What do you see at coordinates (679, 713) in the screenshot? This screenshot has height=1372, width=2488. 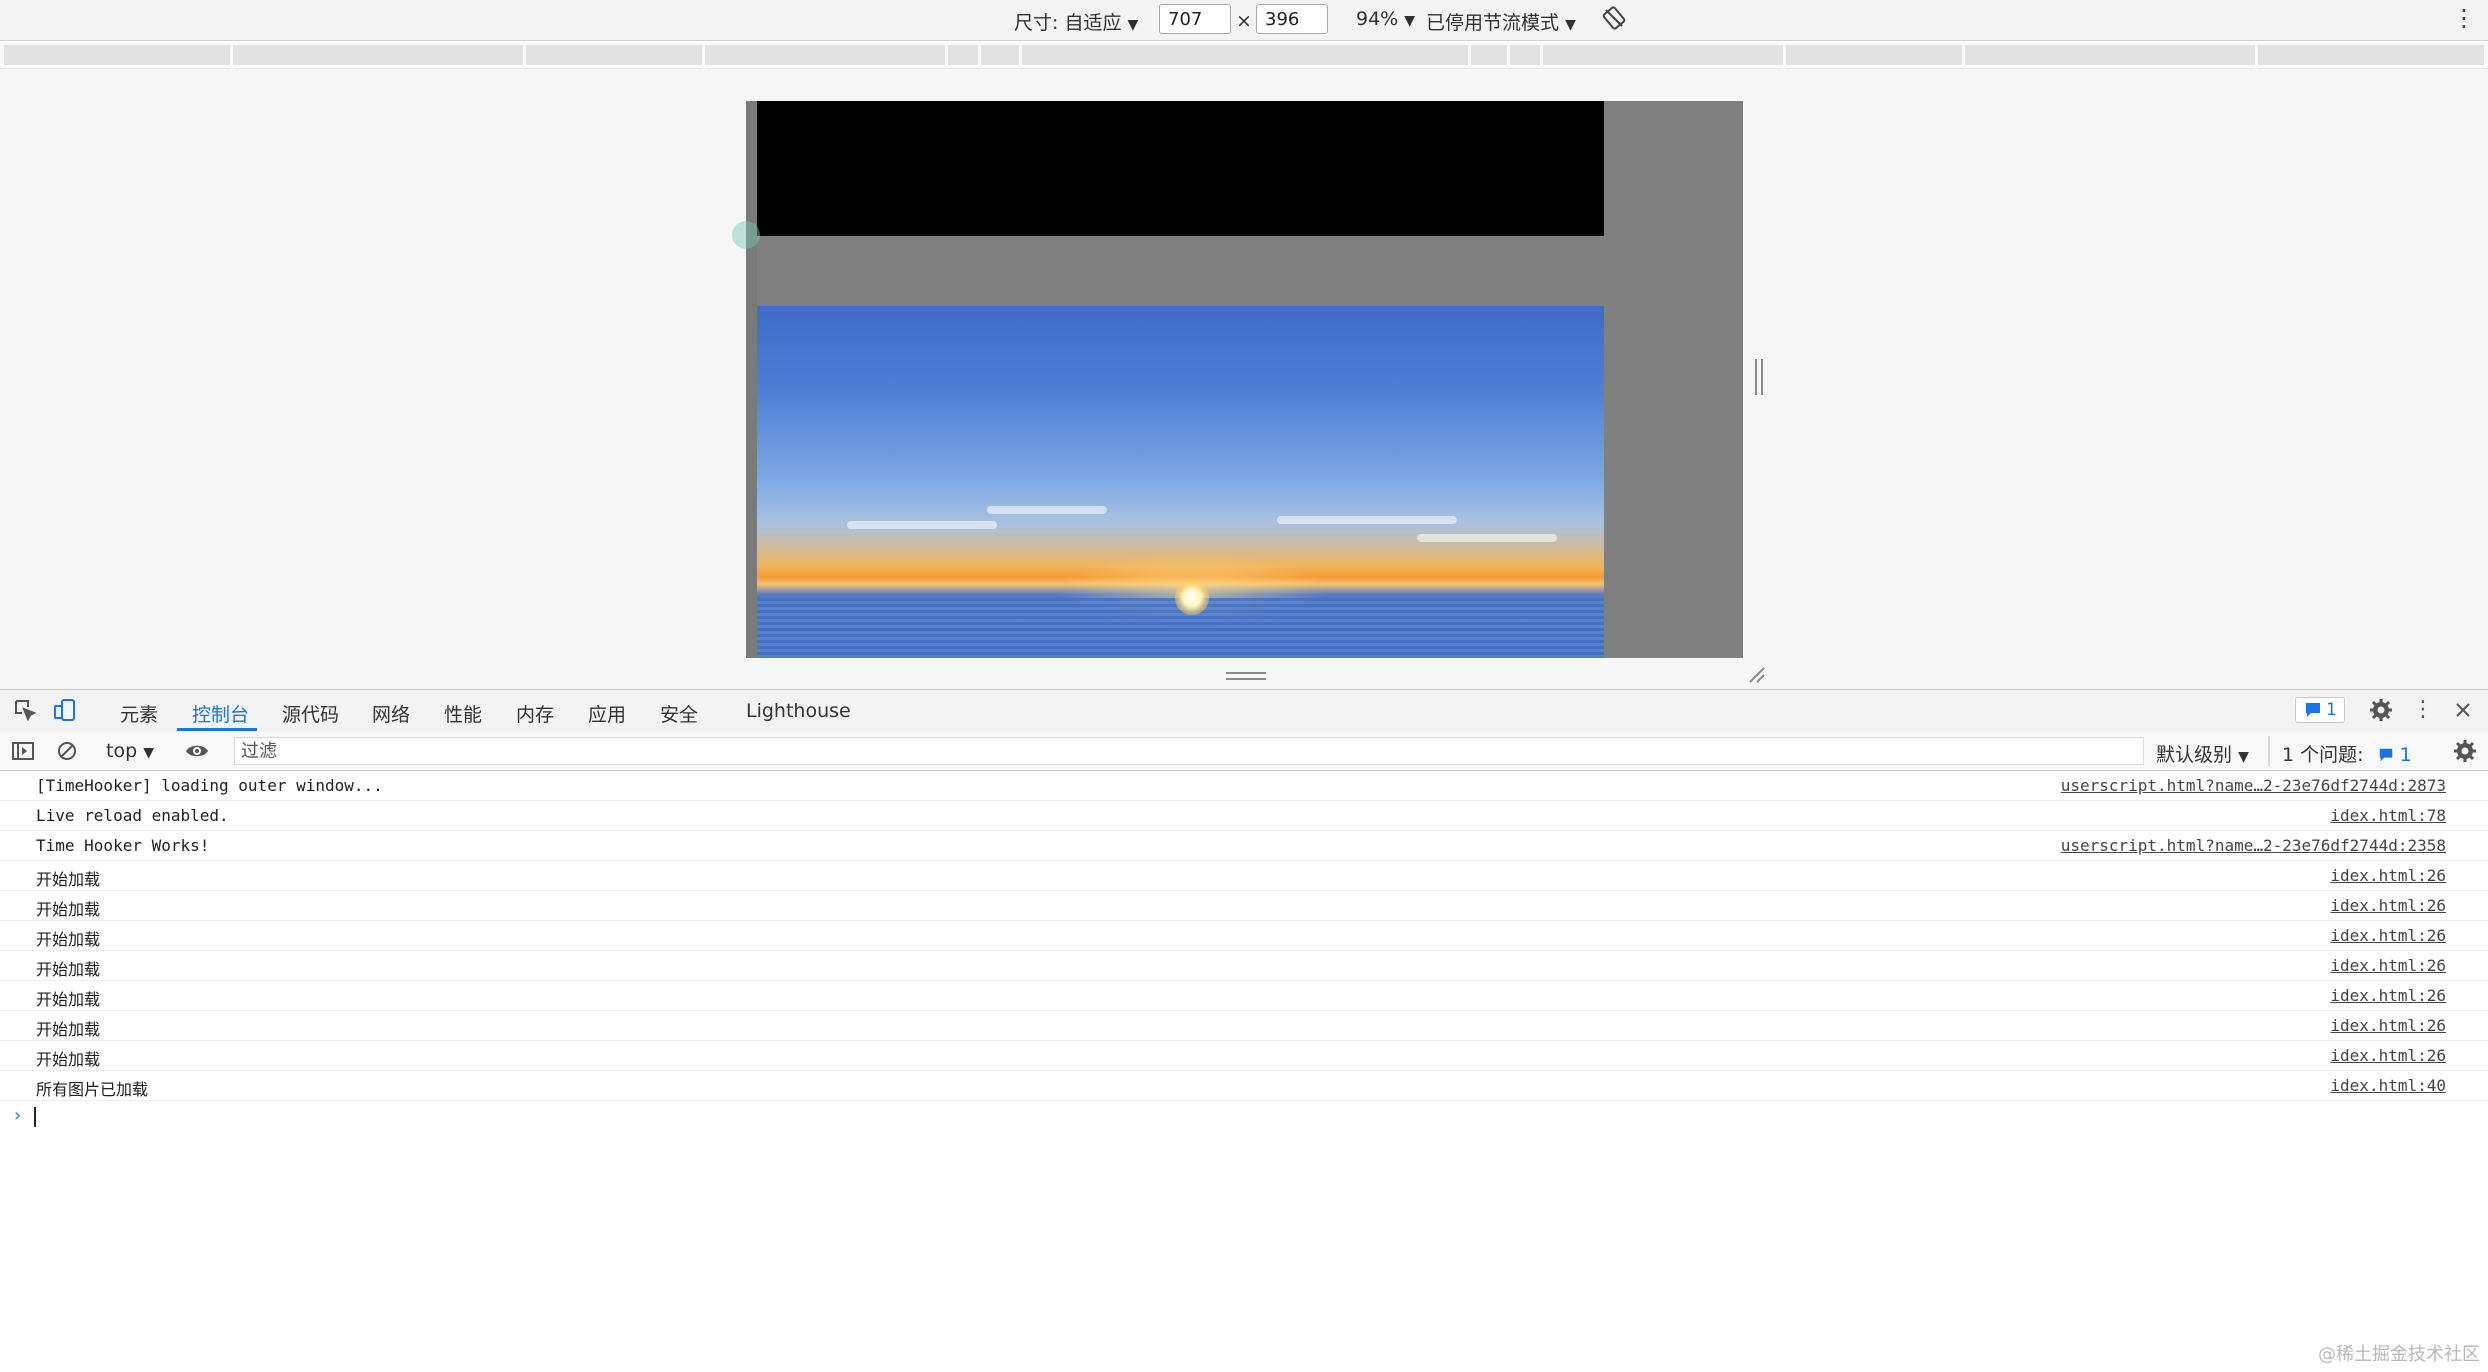 I see `tab-security: 安全` at bounding box center [679, 713].